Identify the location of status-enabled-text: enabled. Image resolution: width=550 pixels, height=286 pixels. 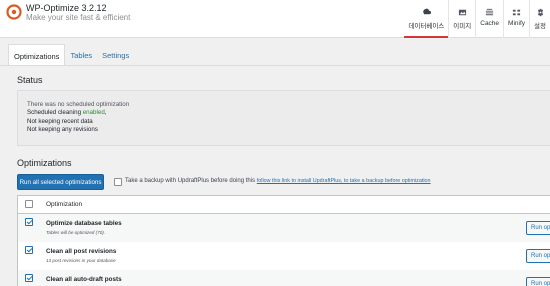
(93, 113).